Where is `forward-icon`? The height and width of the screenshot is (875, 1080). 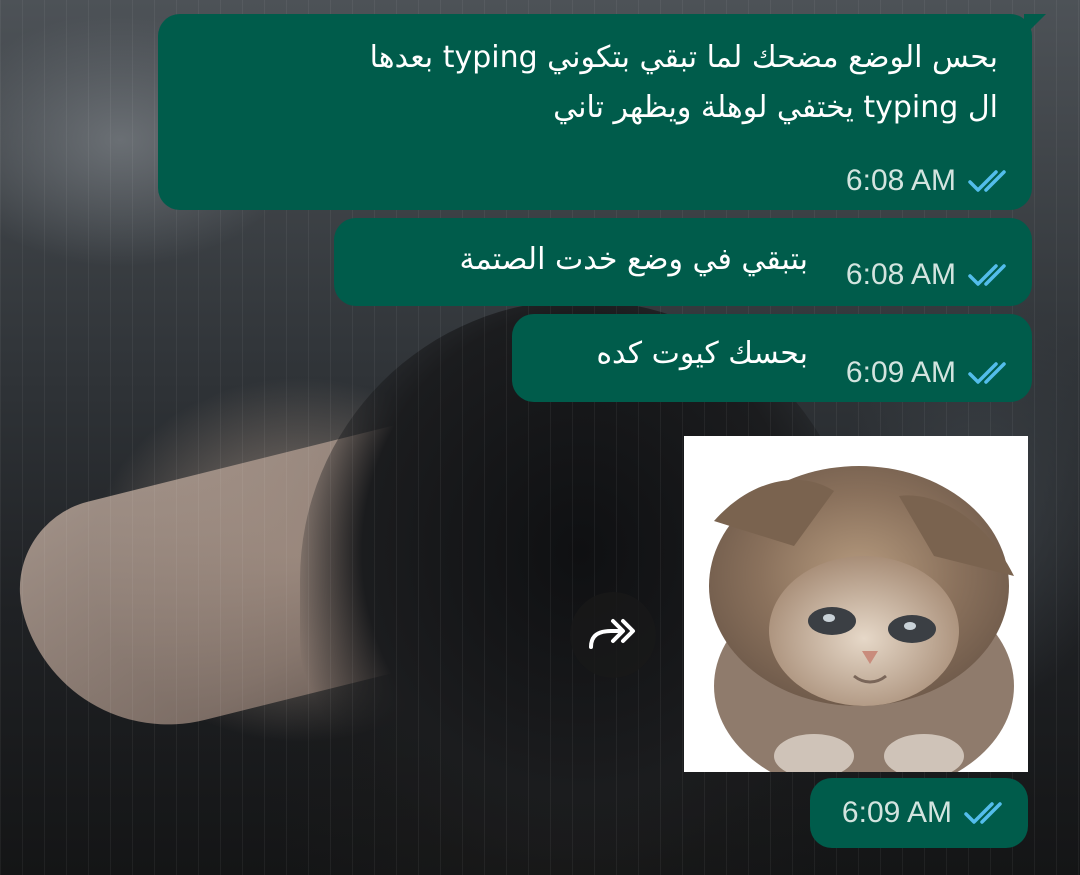
forward-icon is located at coordinates (613, 635).